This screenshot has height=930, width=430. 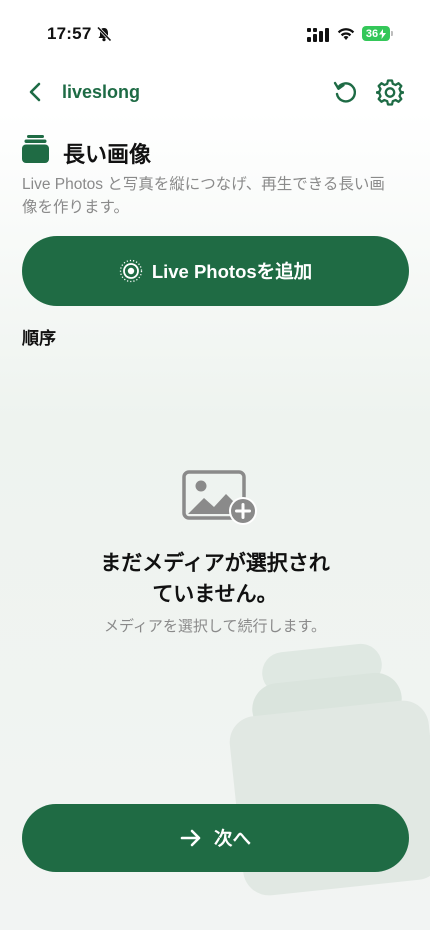 What do you see at coordinates (35, 149) in the screenshot?
I see `stack-icon` at bounding box center [35, 149].